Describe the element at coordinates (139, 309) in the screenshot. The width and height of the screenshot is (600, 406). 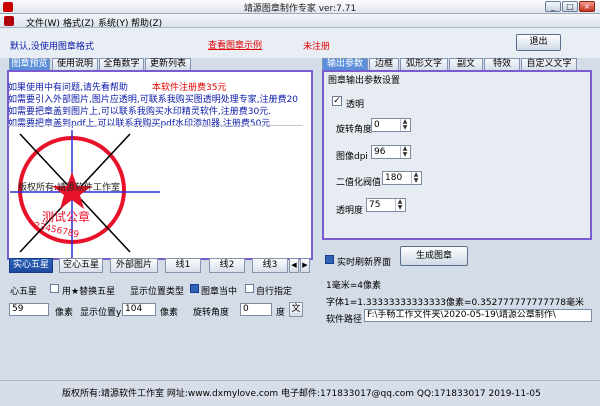
I see `pos-y-input: 104` at that location.